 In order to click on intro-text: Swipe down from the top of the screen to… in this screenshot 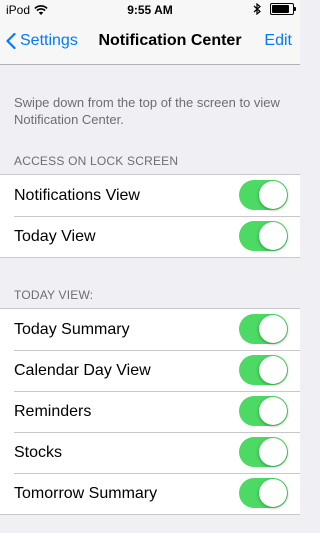, I will do `click(147, 111)`.